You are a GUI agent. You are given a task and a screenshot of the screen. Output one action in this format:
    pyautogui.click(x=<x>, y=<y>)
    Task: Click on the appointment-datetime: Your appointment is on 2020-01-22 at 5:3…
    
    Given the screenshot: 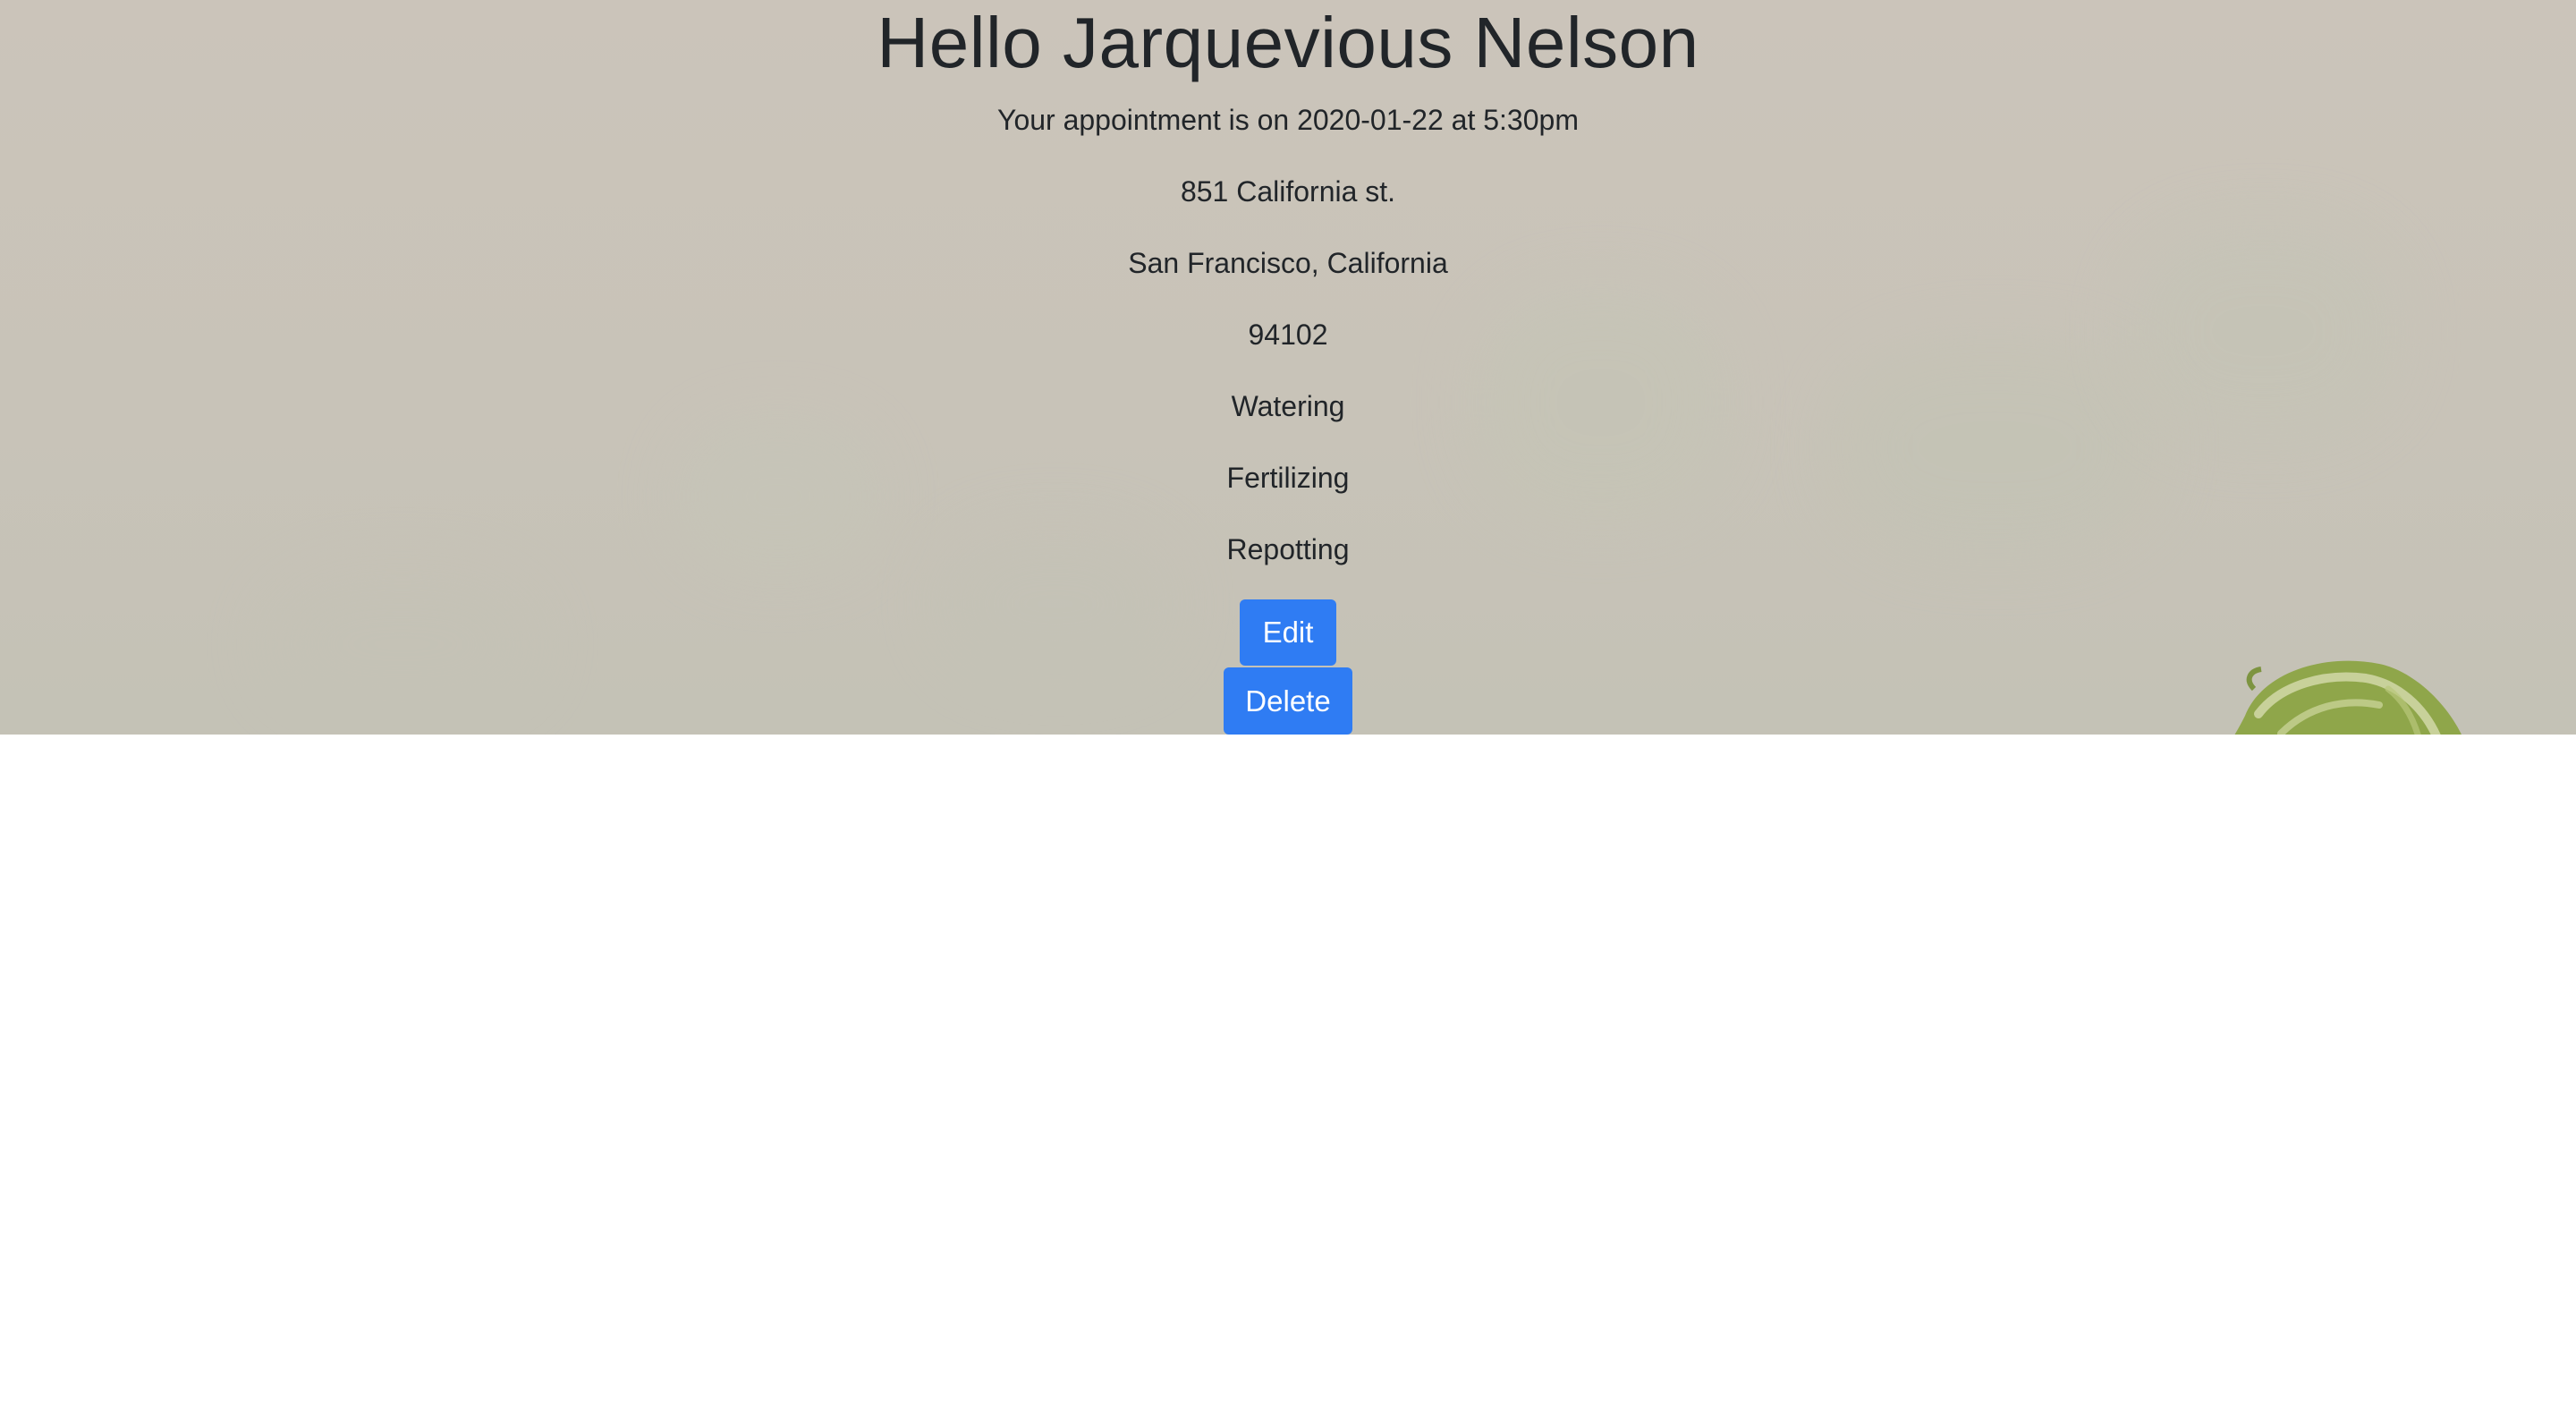 What is the action you would take?
    pyautogui.click(x=1288, y=120)
    